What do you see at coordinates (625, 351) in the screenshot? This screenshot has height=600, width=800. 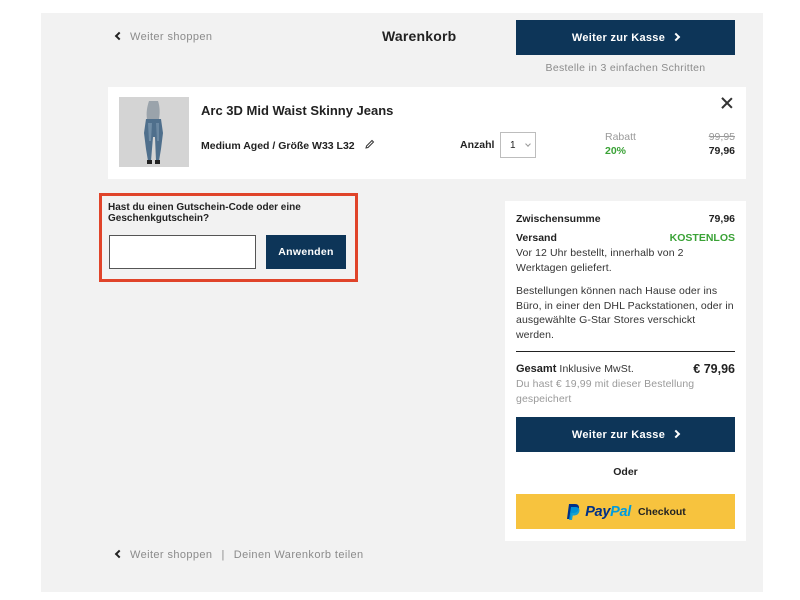 I see `summary-divider` at bounding box center [625, 351].